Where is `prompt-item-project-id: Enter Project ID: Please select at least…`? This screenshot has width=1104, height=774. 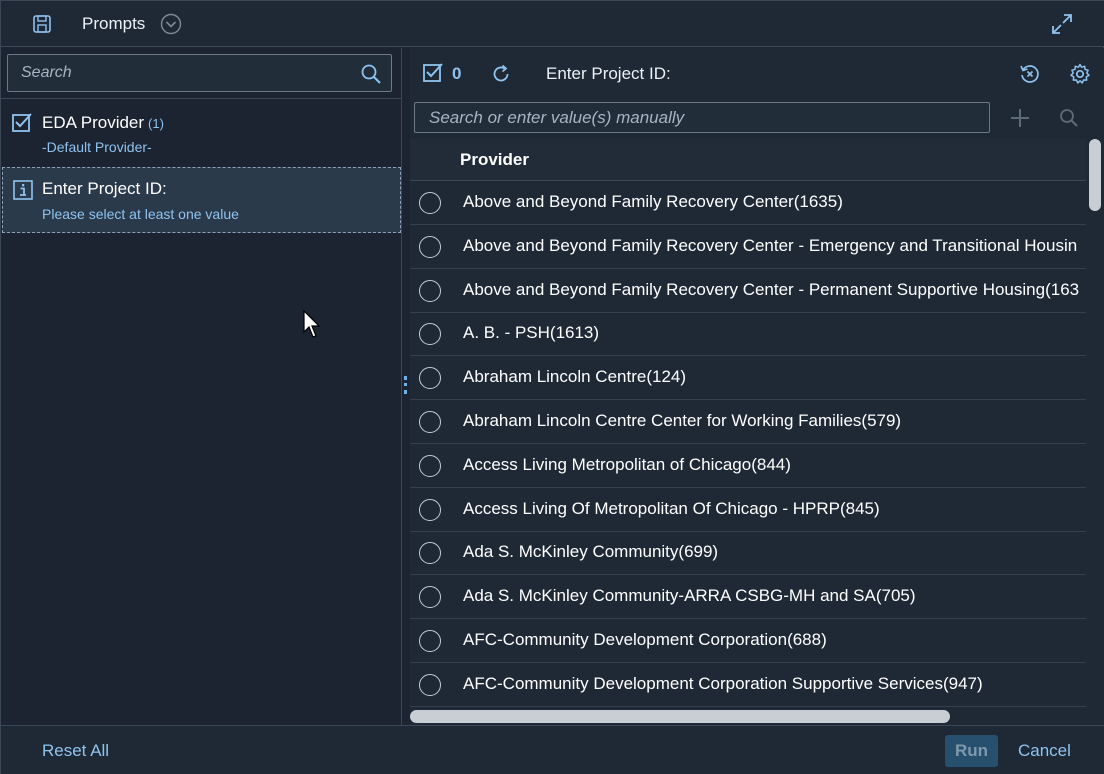 prompt-item-project-id: Enter Project ID: Please select at least… is located at coordinates (201, 200).